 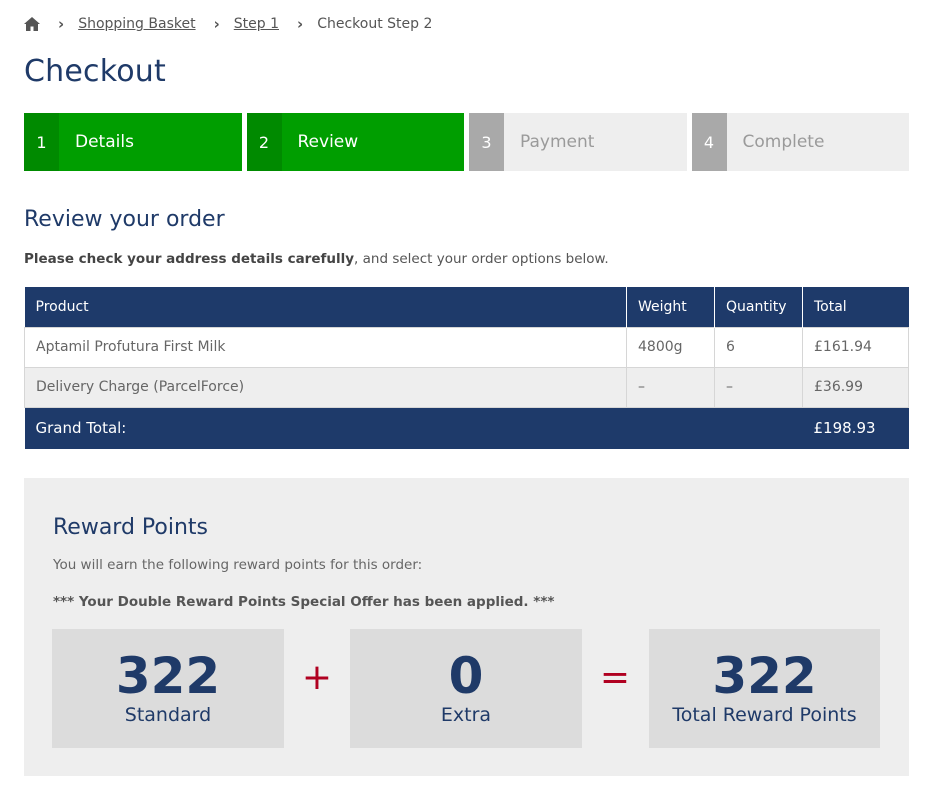 I want to click on breadcrumb-current: Checkout Step 2, so click(x=375, y=24).